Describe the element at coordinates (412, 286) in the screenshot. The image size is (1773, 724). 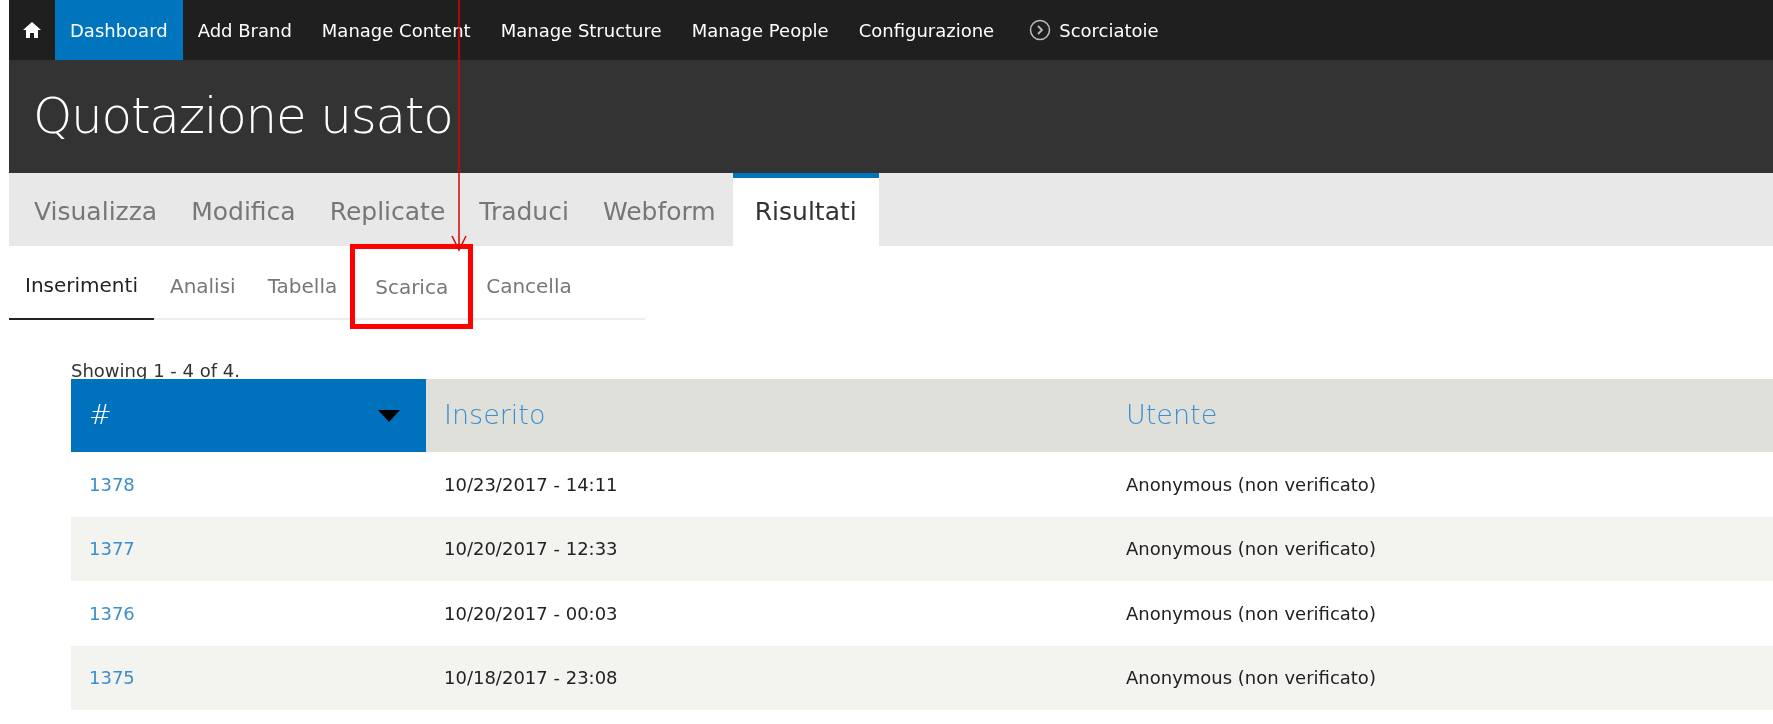
I see `sub-tab: Scarica` at that location.